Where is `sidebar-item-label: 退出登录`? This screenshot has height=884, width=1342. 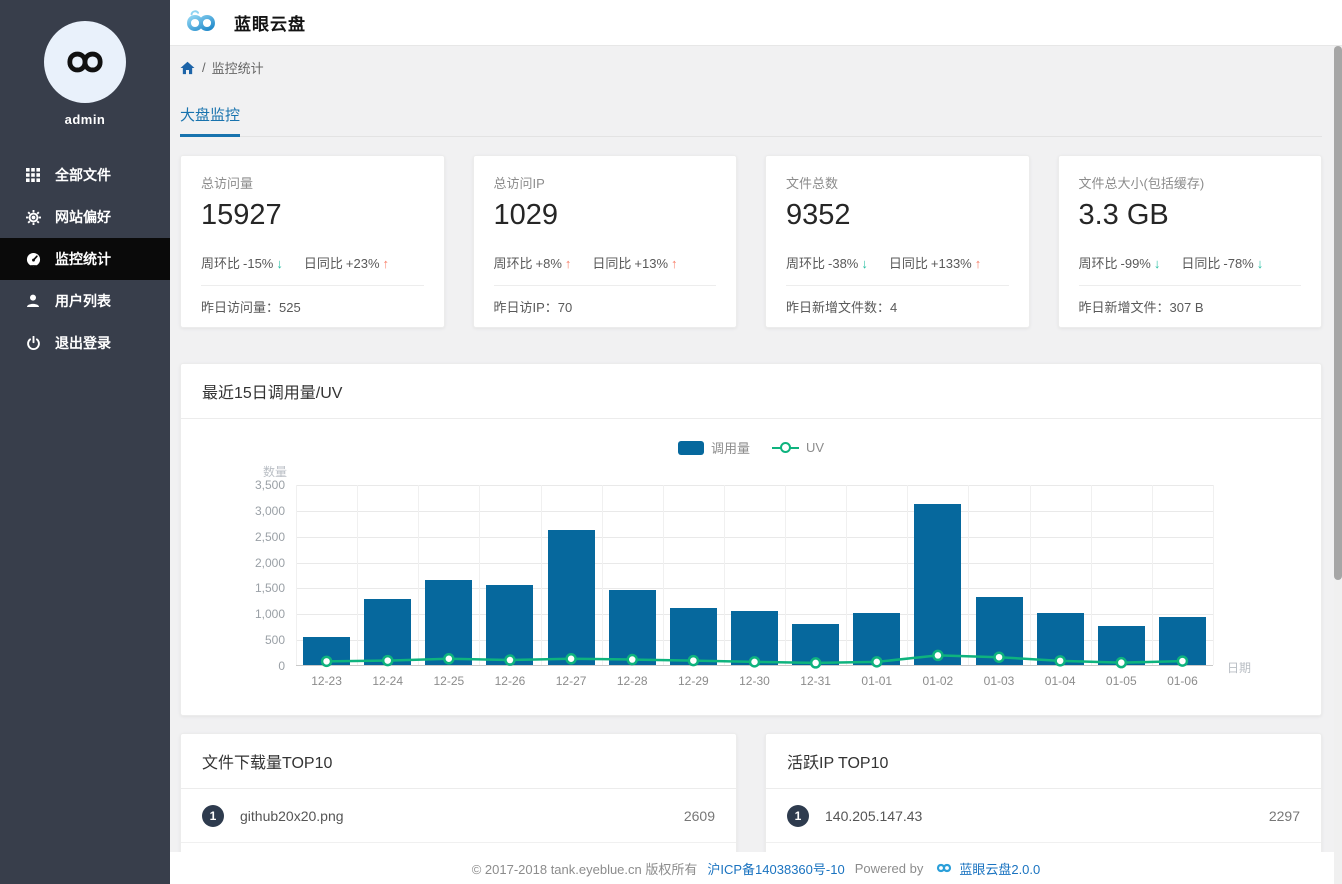
sidebar-item-label: 退出登录 is located at coordinates (83, 343).